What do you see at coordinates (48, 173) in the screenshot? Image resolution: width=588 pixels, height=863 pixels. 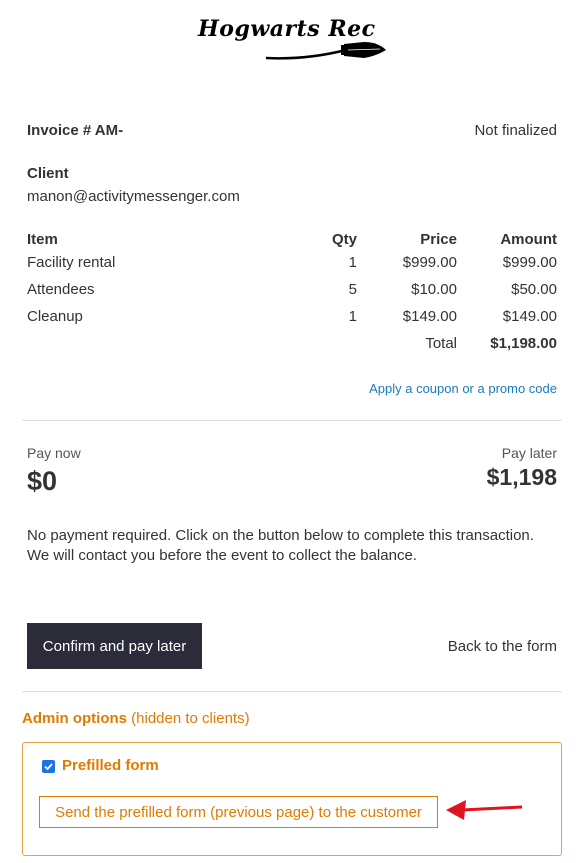 I see `client-label: Client` at bounding box center [48, 173].